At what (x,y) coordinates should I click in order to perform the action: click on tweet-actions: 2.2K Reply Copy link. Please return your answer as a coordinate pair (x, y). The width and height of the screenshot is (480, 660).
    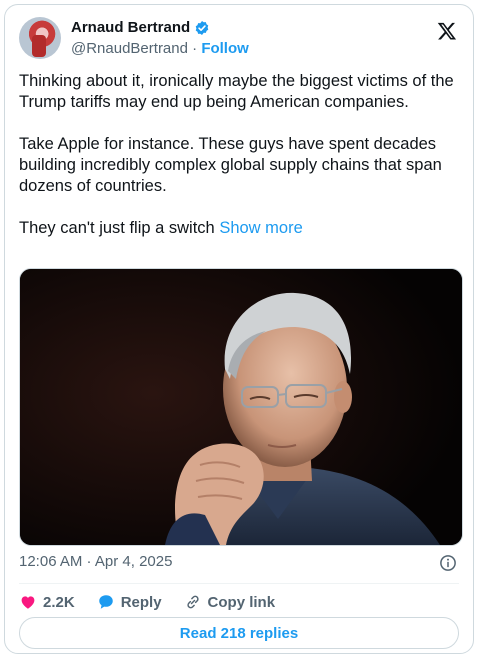
    Looking at the image, I should click on (147, 602).